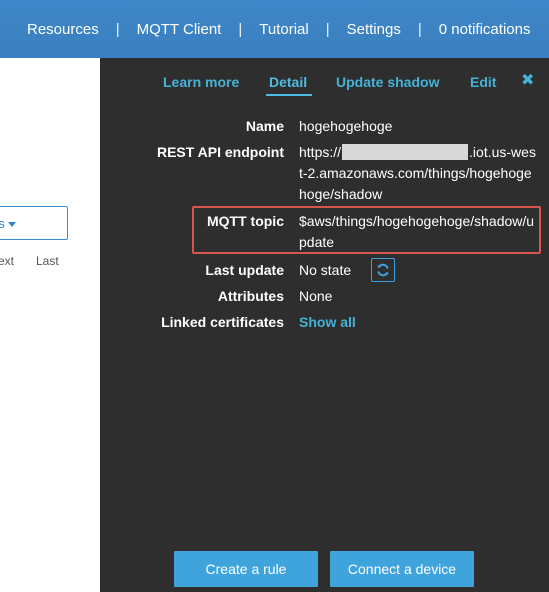 Image resolution: width=549 pixels, height=592 pixels. I want to click on detail-tabs: Learn more Detail Update shadow Edit ✖, so click(324, 83).